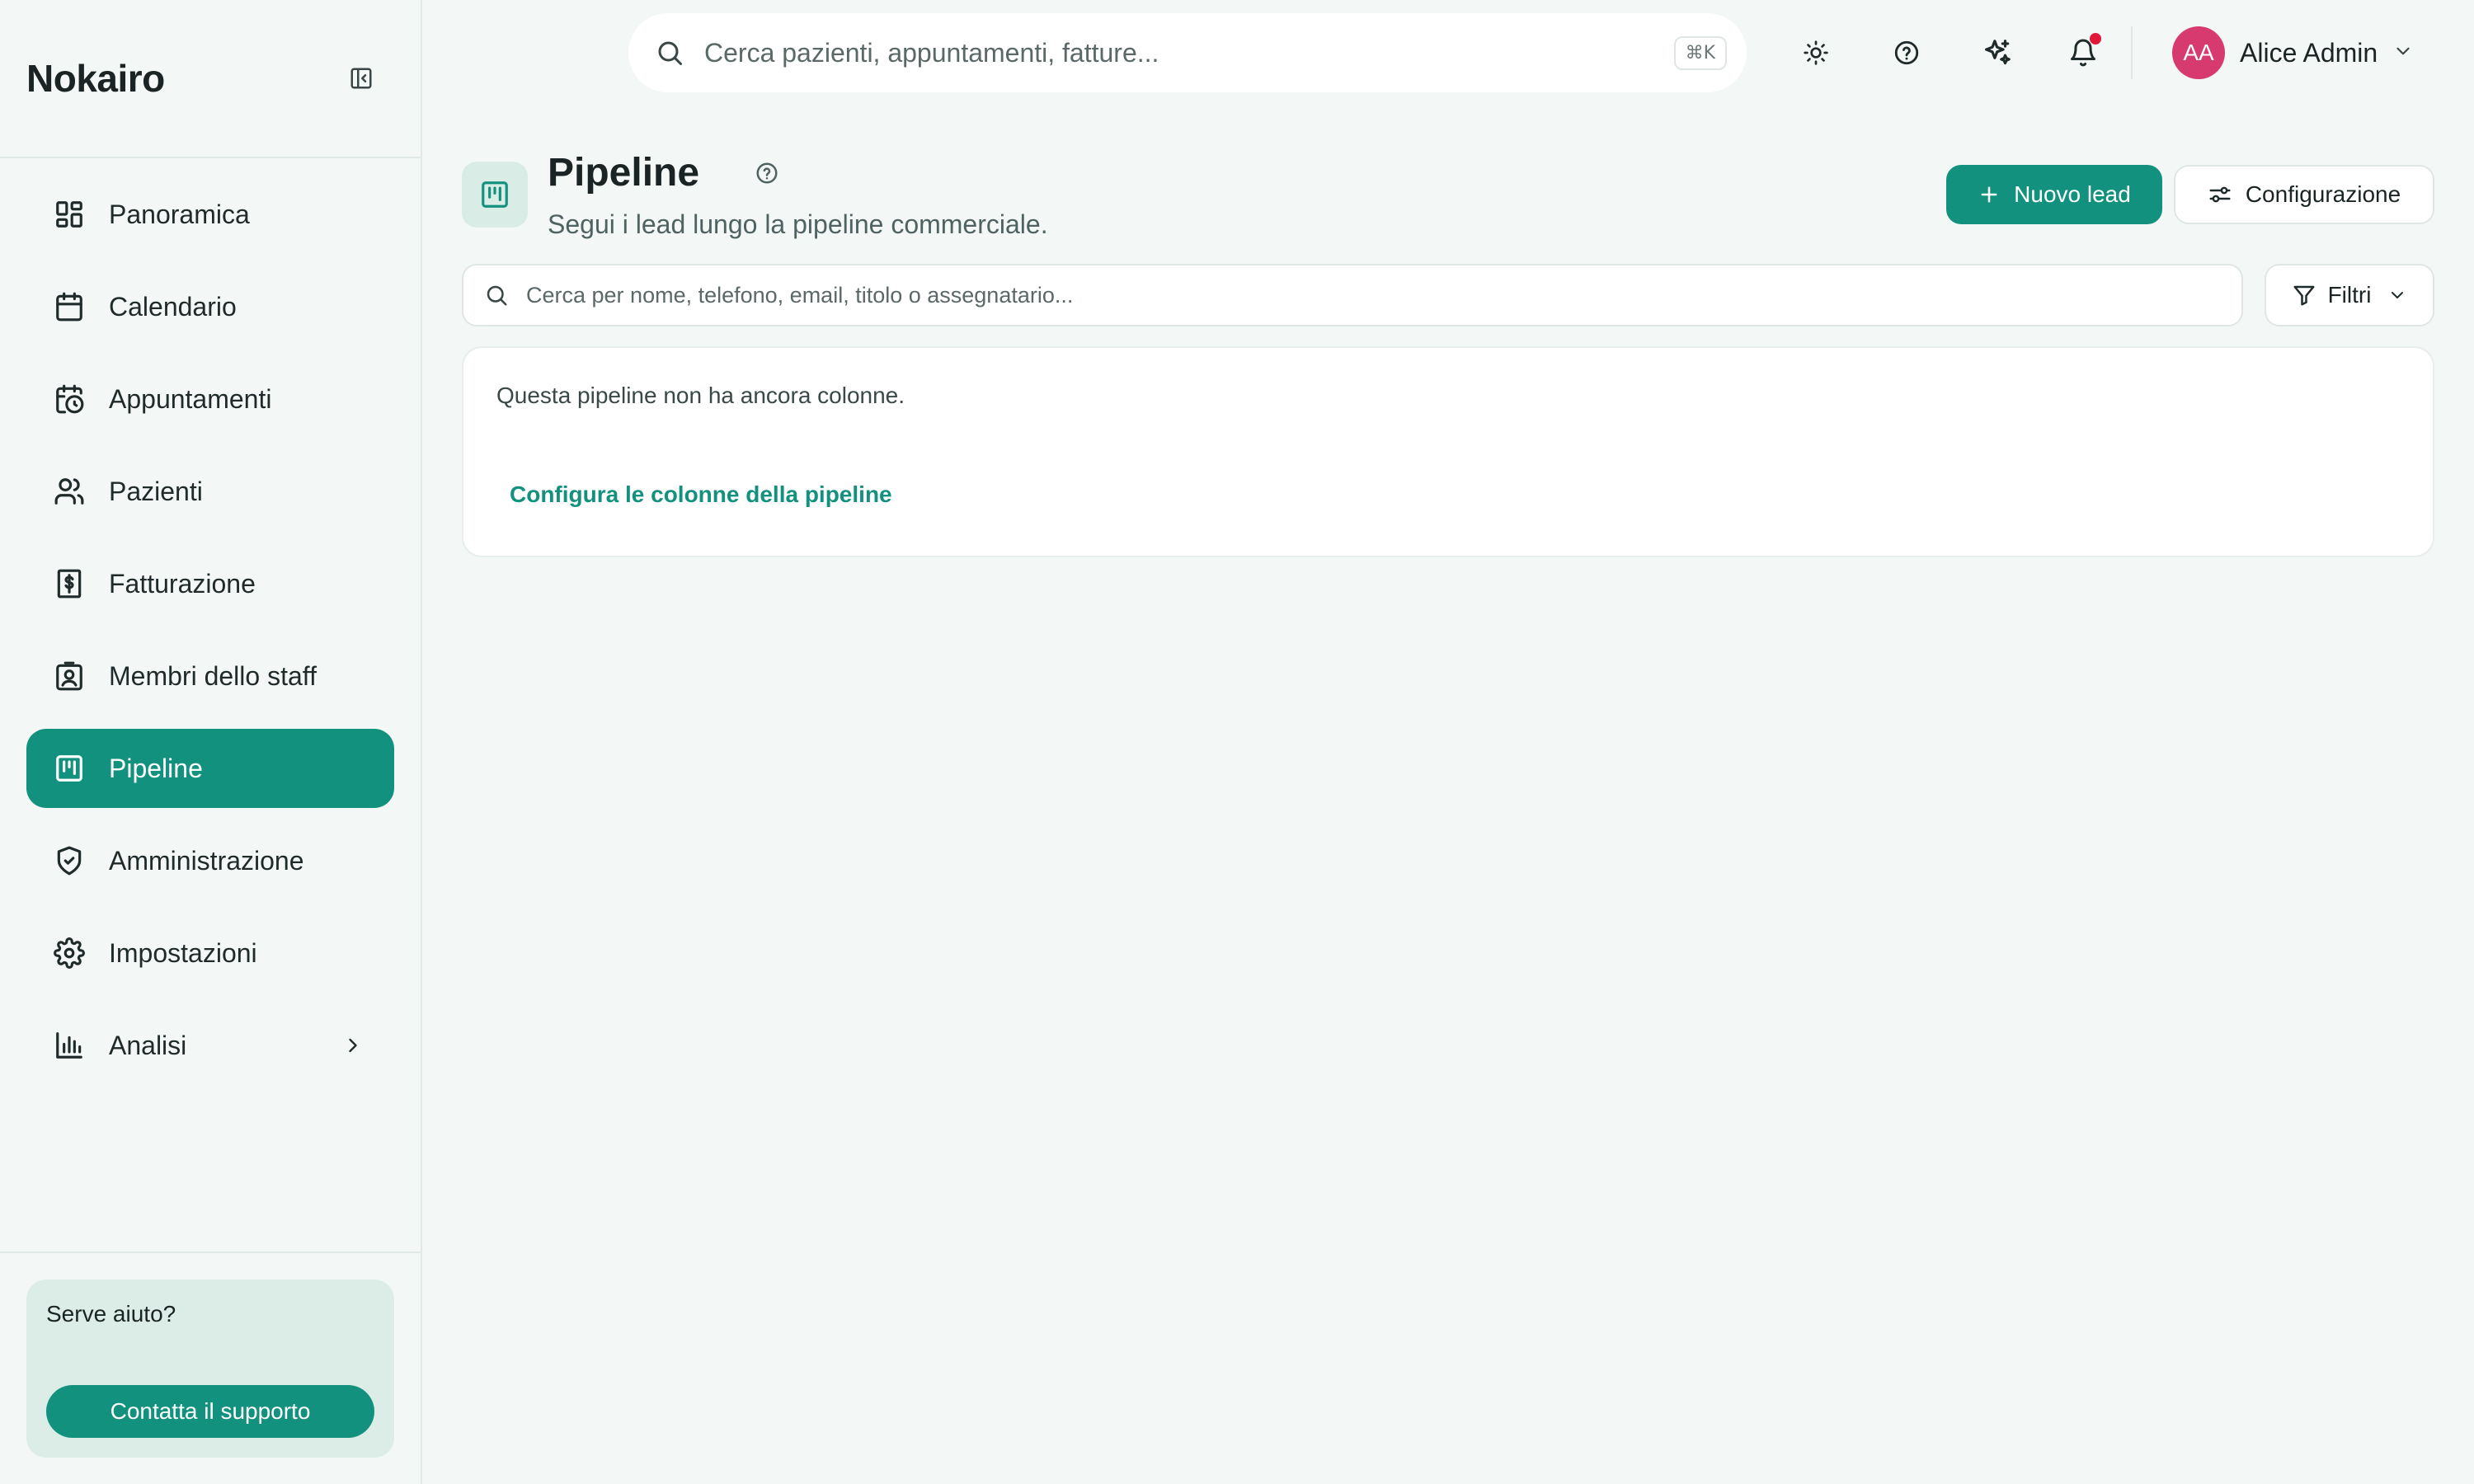 The image size is (2474, 1484). I want to click on sidebar-item-label: Impostazioni, so click(183, 952).